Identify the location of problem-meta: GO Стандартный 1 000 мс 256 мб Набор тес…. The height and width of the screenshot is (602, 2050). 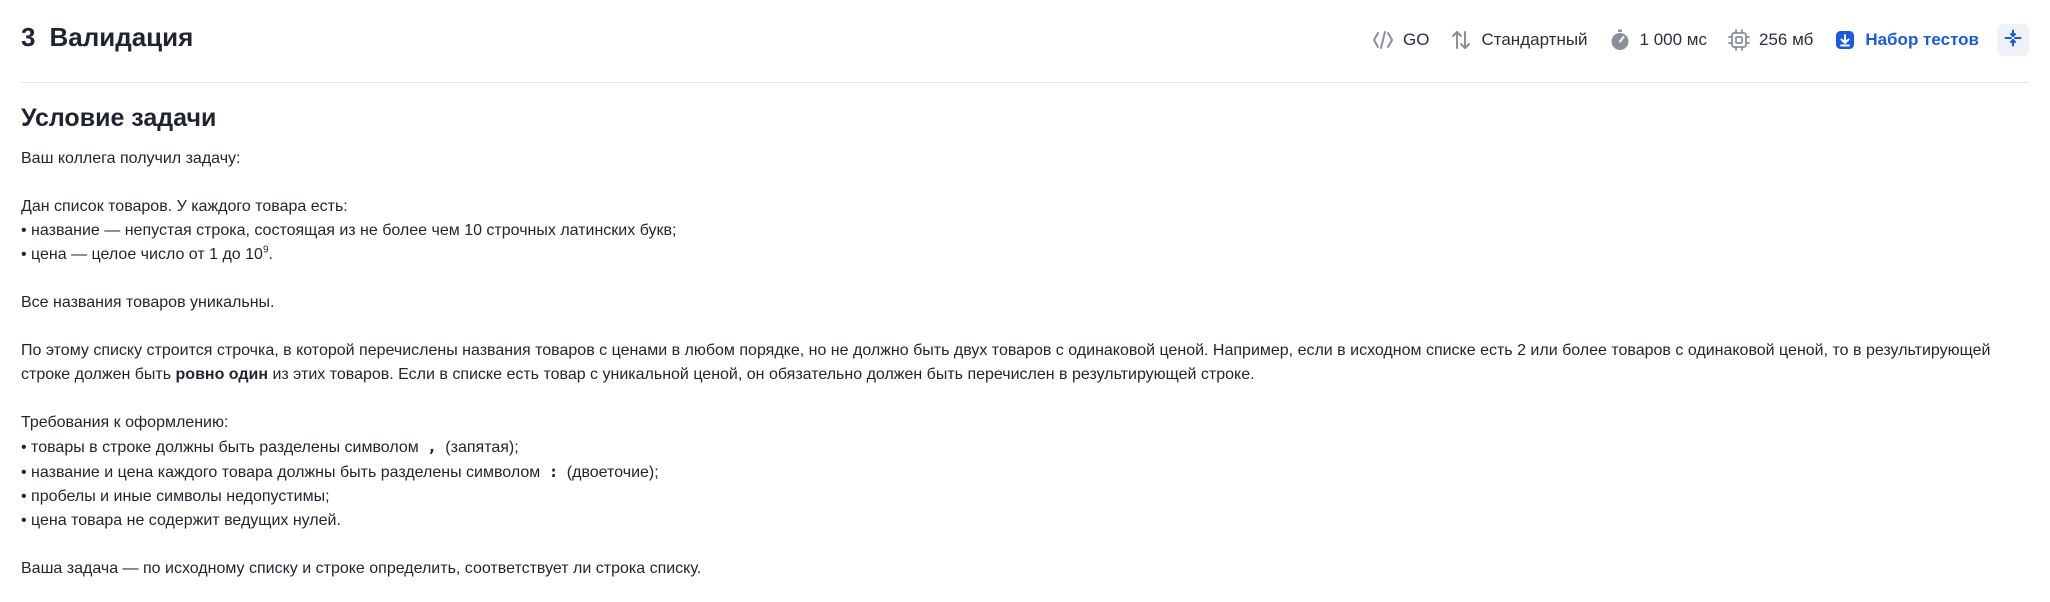
(1690, 40).